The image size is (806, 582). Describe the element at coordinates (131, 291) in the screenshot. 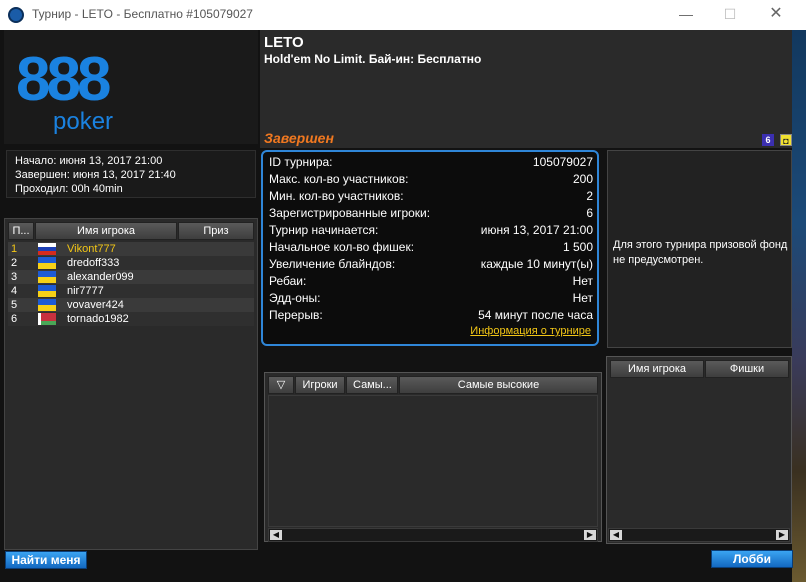

I see `table-row: 4 nir7777` at that location.